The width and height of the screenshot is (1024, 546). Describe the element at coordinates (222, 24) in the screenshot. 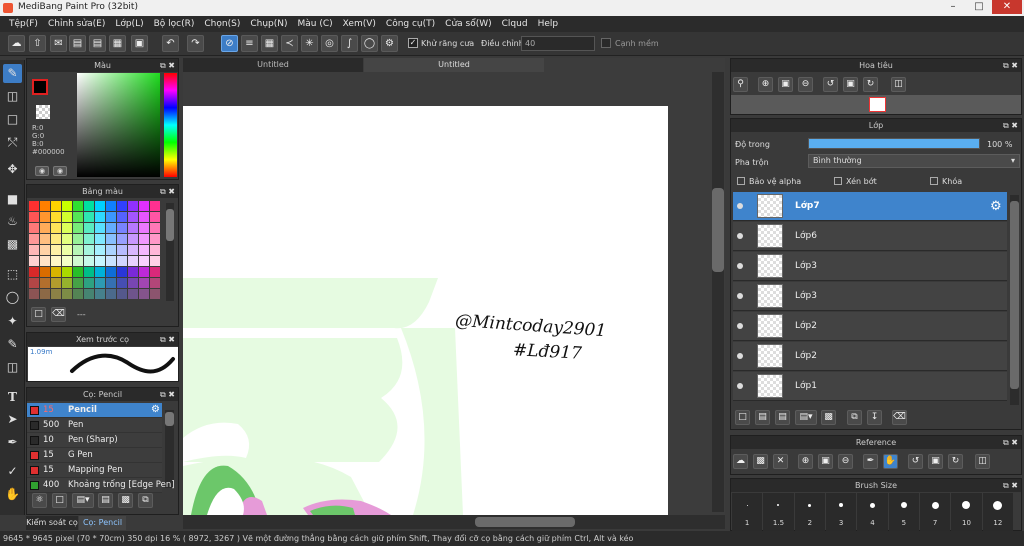

I see `menu-select: Chọn(S)` at that location.